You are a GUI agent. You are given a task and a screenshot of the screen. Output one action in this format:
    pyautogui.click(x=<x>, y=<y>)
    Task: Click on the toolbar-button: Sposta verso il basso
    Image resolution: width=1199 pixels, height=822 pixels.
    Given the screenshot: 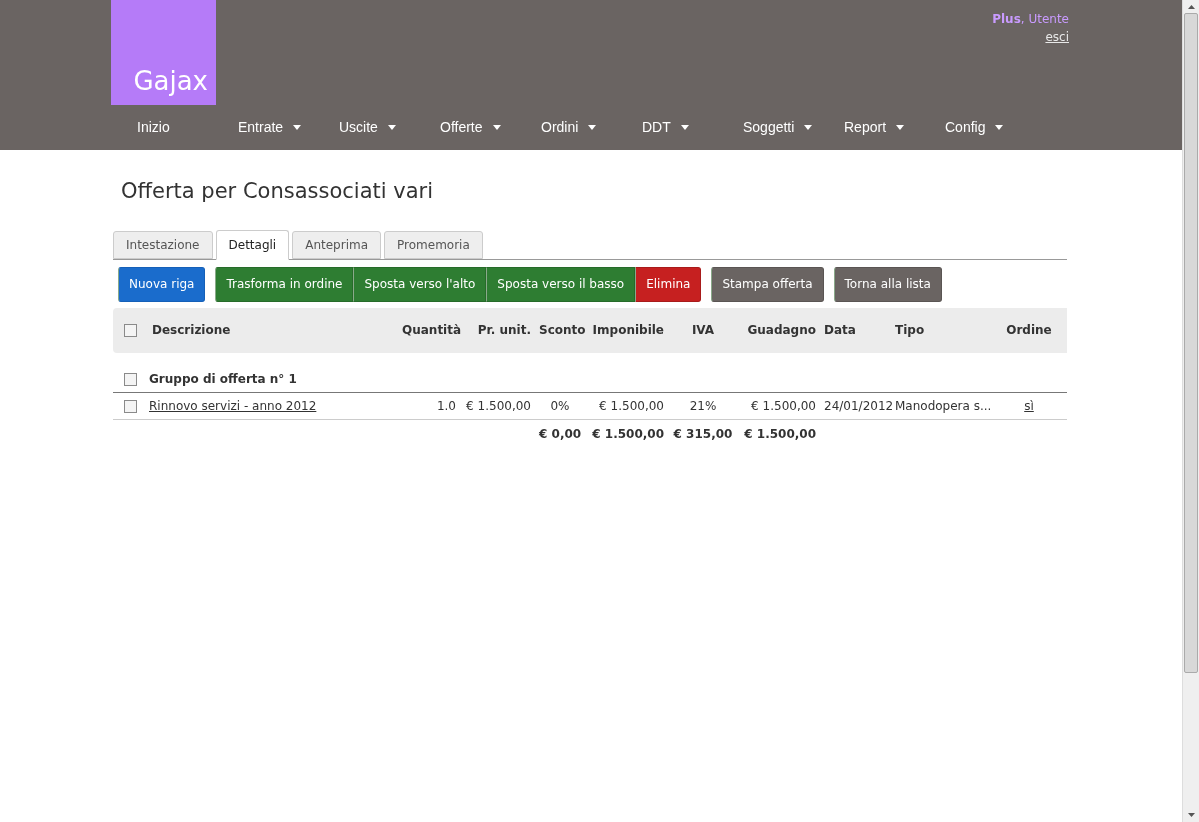 What is the action you would take?
    pyautogui.click(x=561, y=284)
    